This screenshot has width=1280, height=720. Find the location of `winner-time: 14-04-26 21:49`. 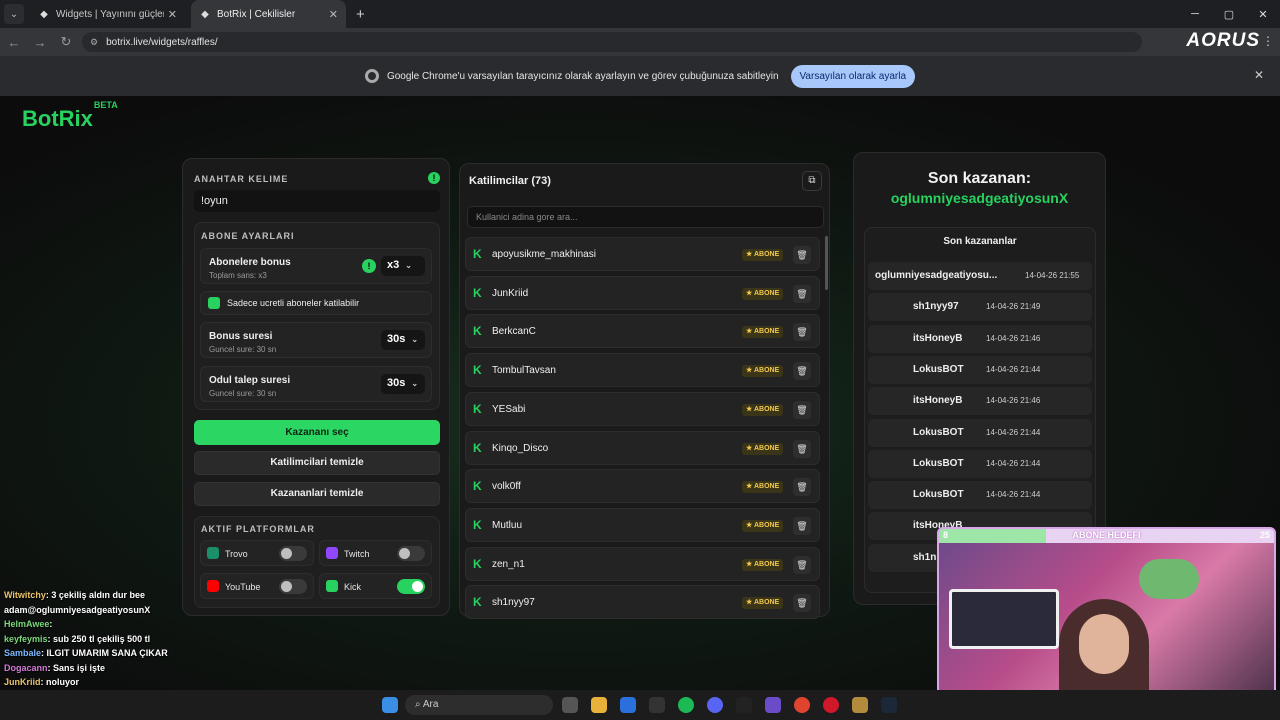

winner-time: 14-04-26 21:49 is located at coordinates (1013, 307).